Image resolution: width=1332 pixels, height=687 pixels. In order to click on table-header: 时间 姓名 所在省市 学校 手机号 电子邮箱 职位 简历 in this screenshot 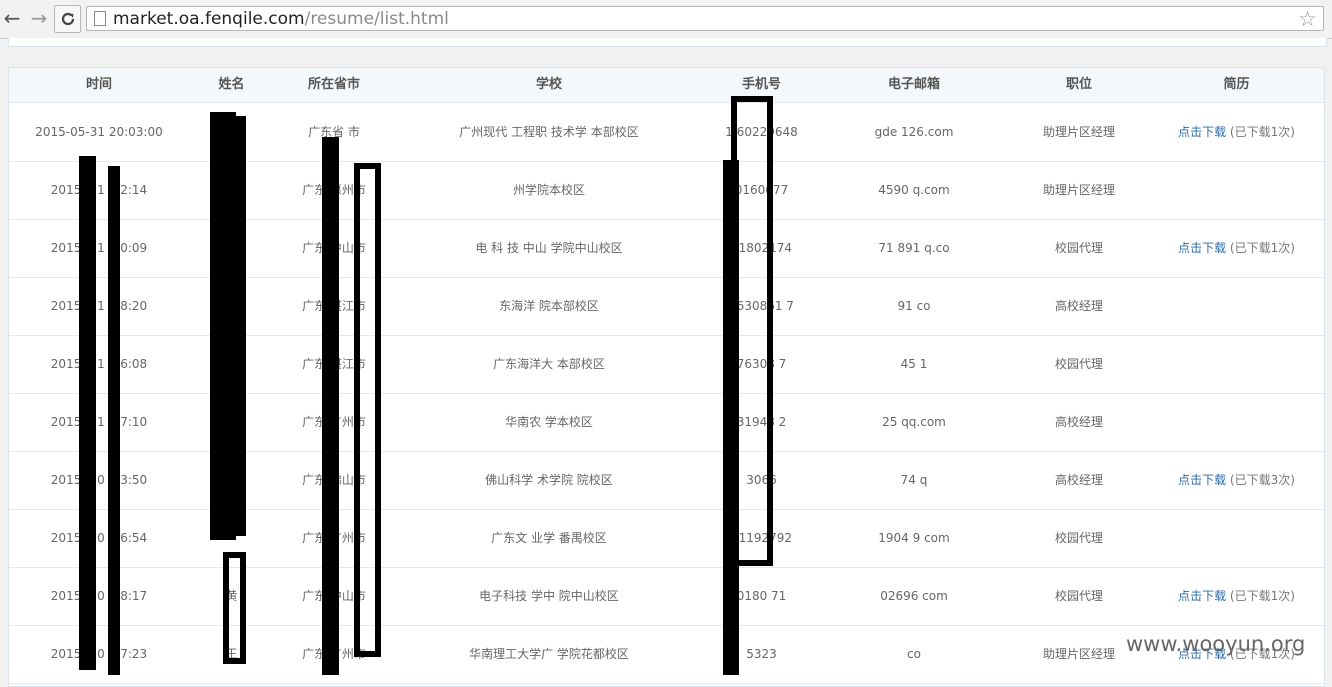, I will do `click(666, 85)`.